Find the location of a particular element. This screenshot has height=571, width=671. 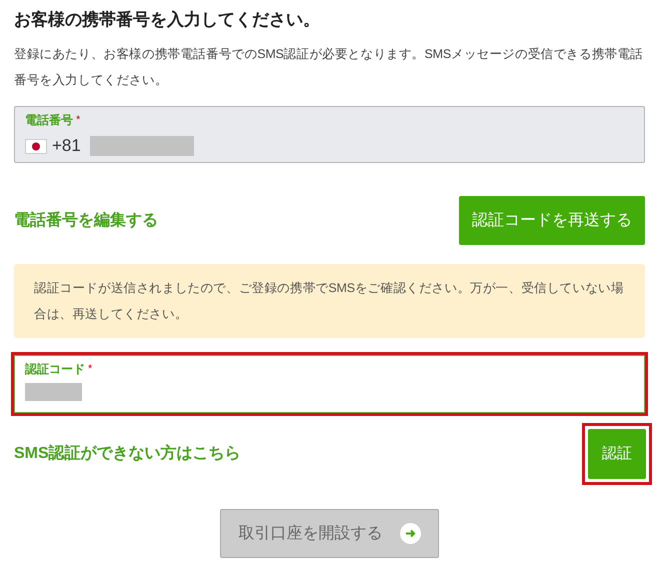

edit-phone-link: 電話番号を編集する is located at coordinates (86, 220).